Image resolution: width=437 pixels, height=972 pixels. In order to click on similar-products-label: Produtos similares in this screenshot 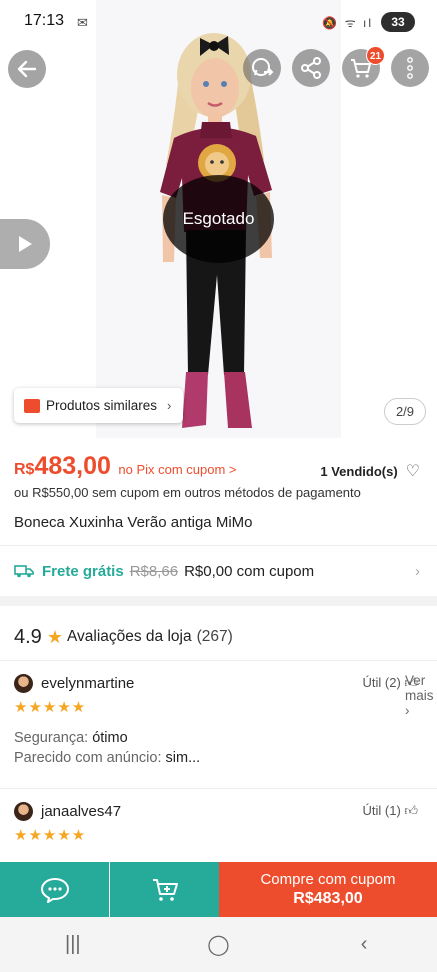, I will do `click(102, 405)`.